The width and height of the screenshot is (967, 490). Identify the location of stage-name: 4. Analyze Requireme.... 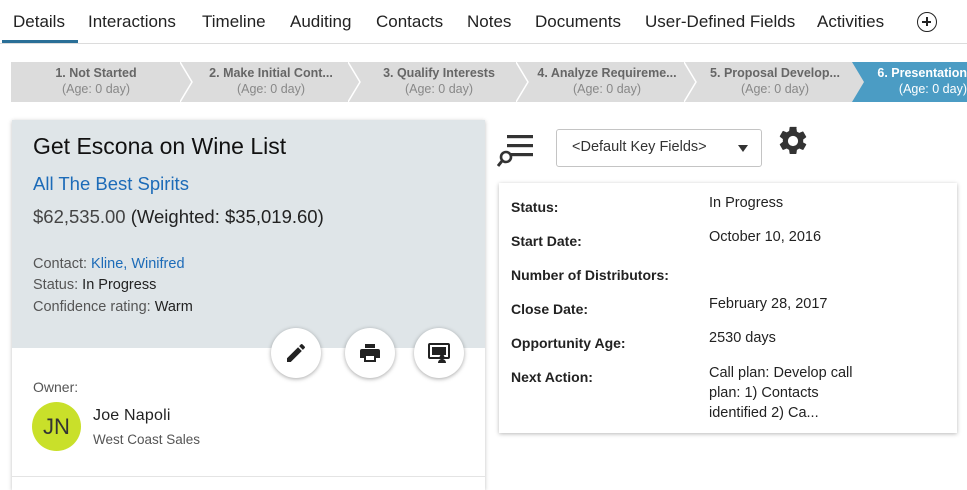
(607, 73).